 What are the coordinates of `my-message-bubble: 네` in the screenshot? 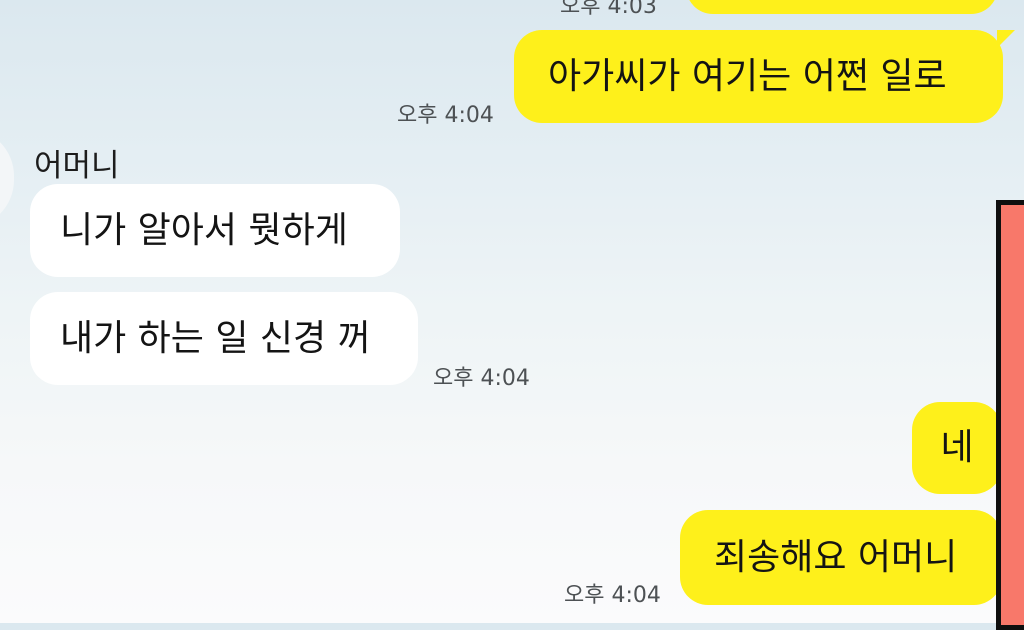 It's located at (963, 448).